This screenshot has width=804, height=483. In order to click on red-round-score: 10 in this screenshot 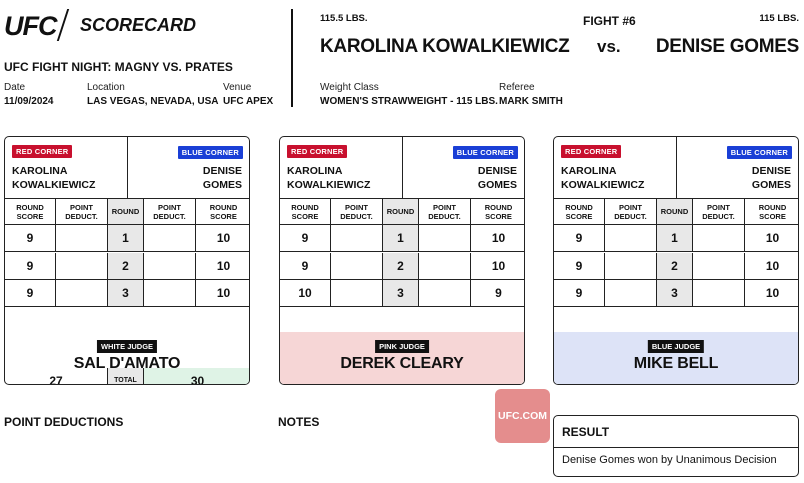, I will do `click(305, 294)`.